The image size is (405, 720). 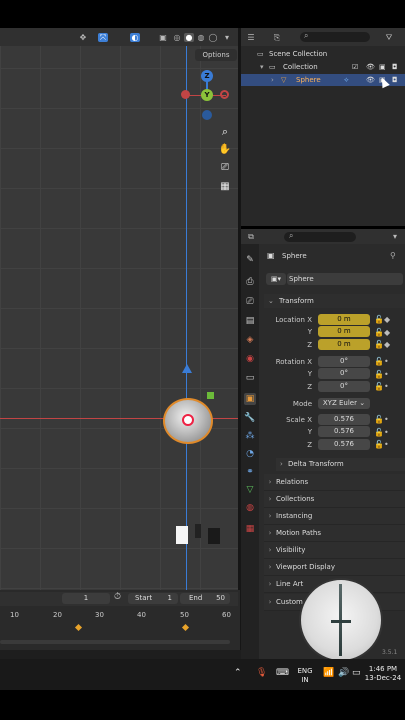 I want to click on language-indicator: ENG IN, so click(x=305, y=676).